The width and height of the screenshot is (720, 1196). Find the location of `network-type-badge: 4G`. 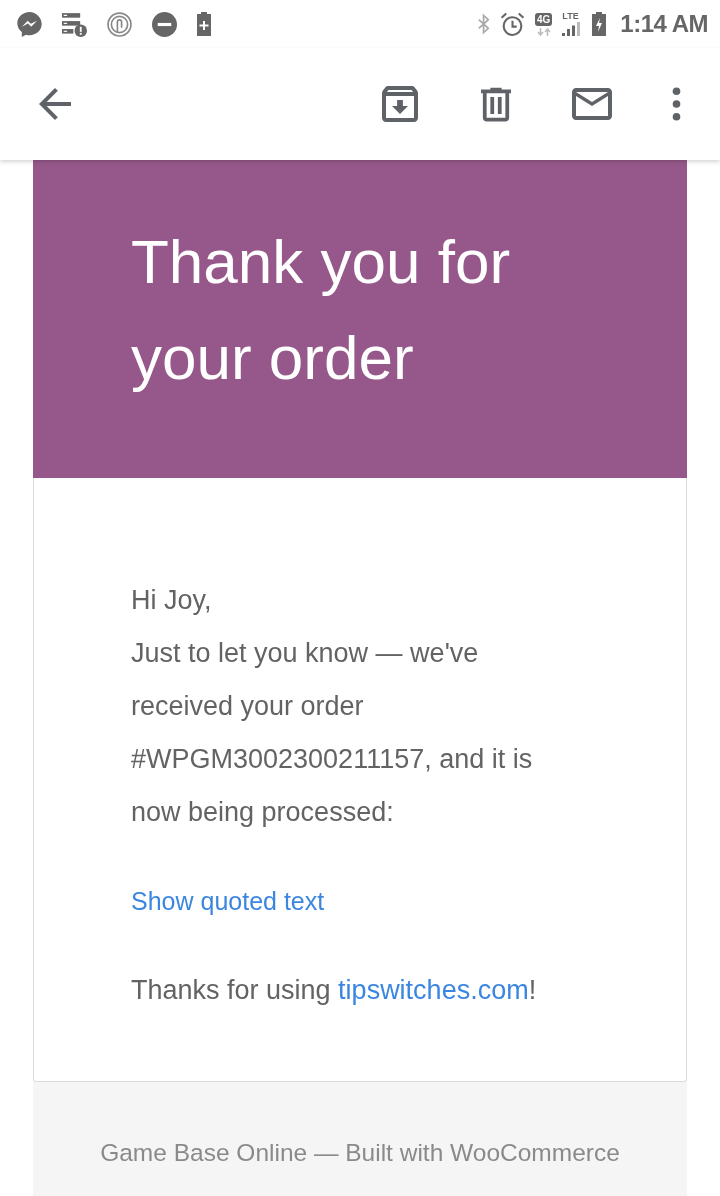

network-type-badge: 4G is located at coordinates (544, 19).